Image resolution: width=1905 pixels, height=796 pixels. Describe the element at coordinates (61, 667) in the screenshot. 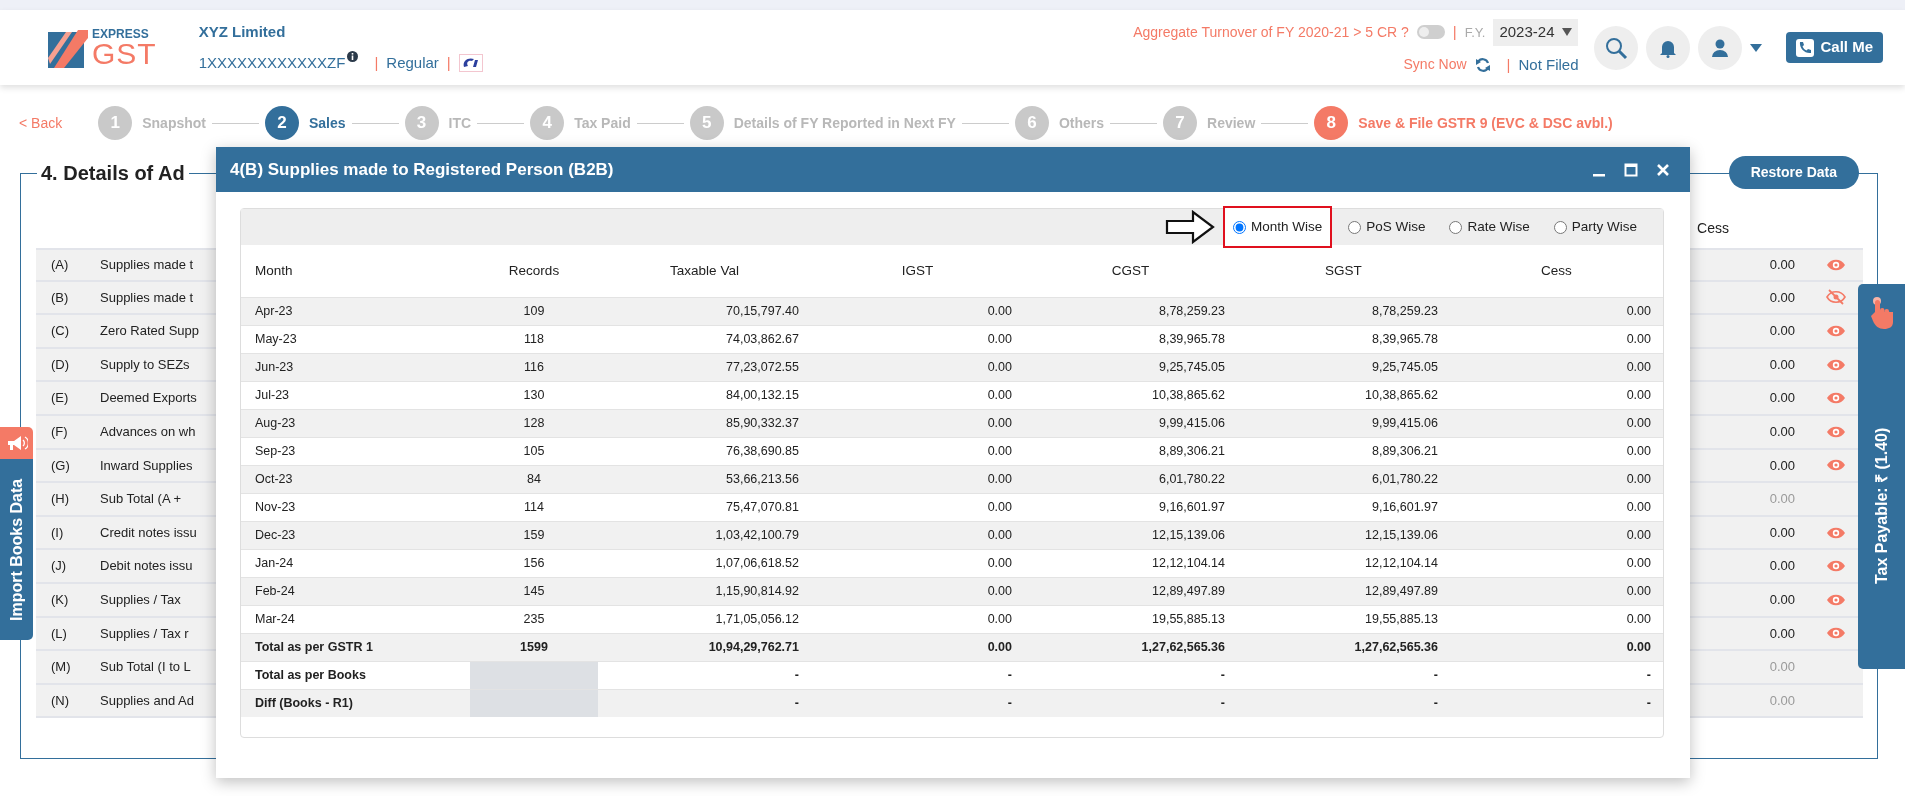

I see `row-code: (M)` at that location.